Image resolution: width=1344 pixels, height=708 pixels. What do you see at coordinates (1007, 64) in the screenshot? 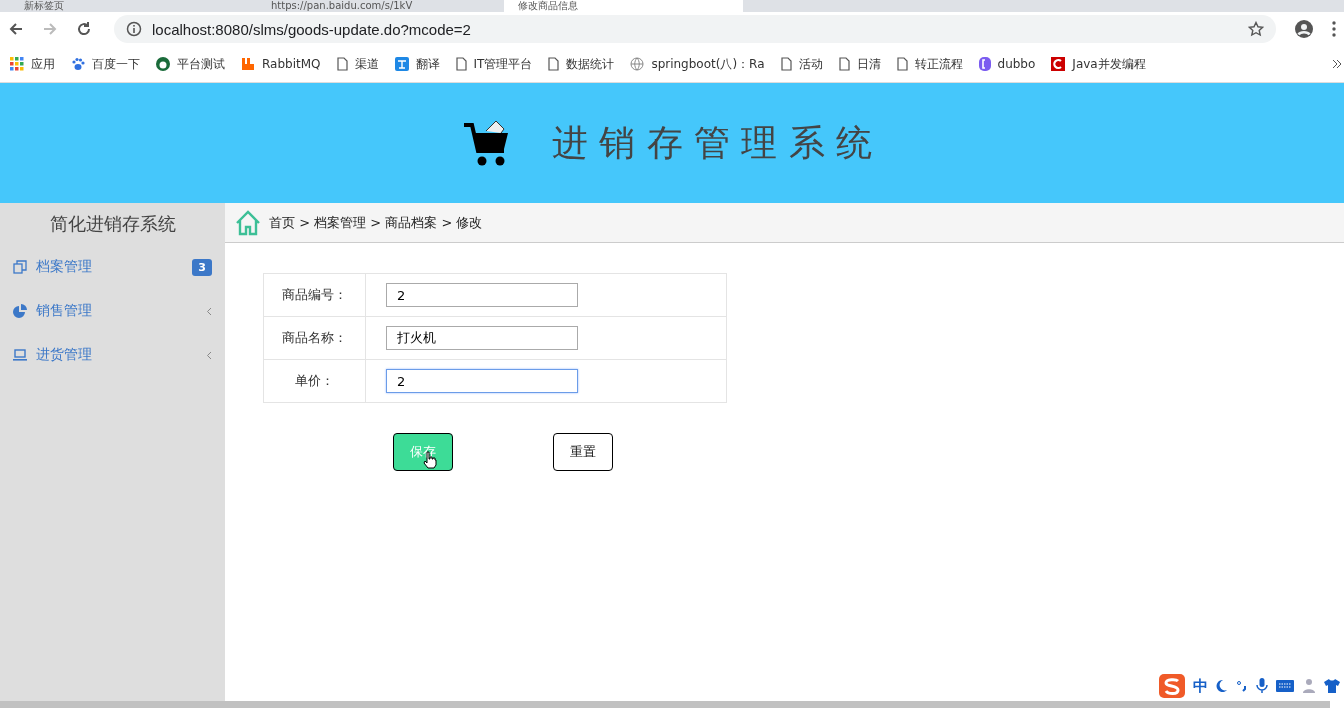
I see `bookmark: dubbo` at bounding box center [1007, 64].